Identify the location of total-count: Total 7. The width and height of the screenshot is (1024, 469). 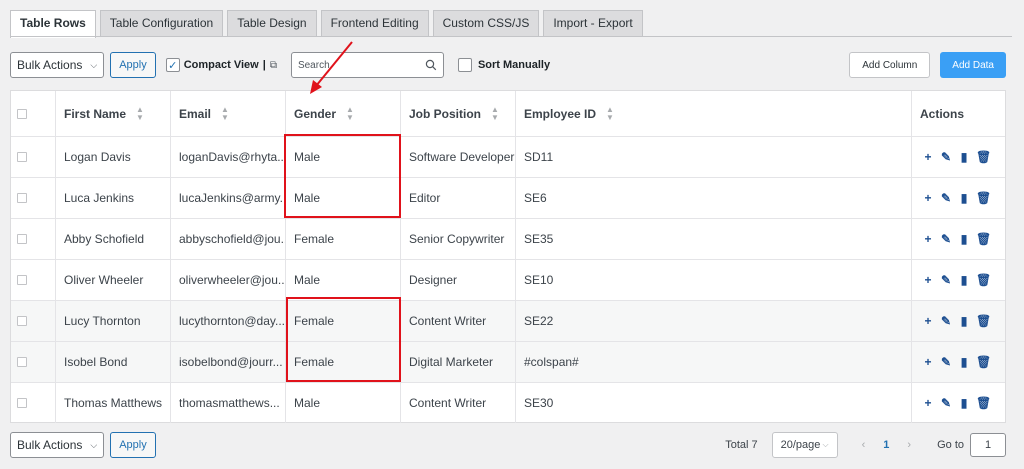
(741, 445).